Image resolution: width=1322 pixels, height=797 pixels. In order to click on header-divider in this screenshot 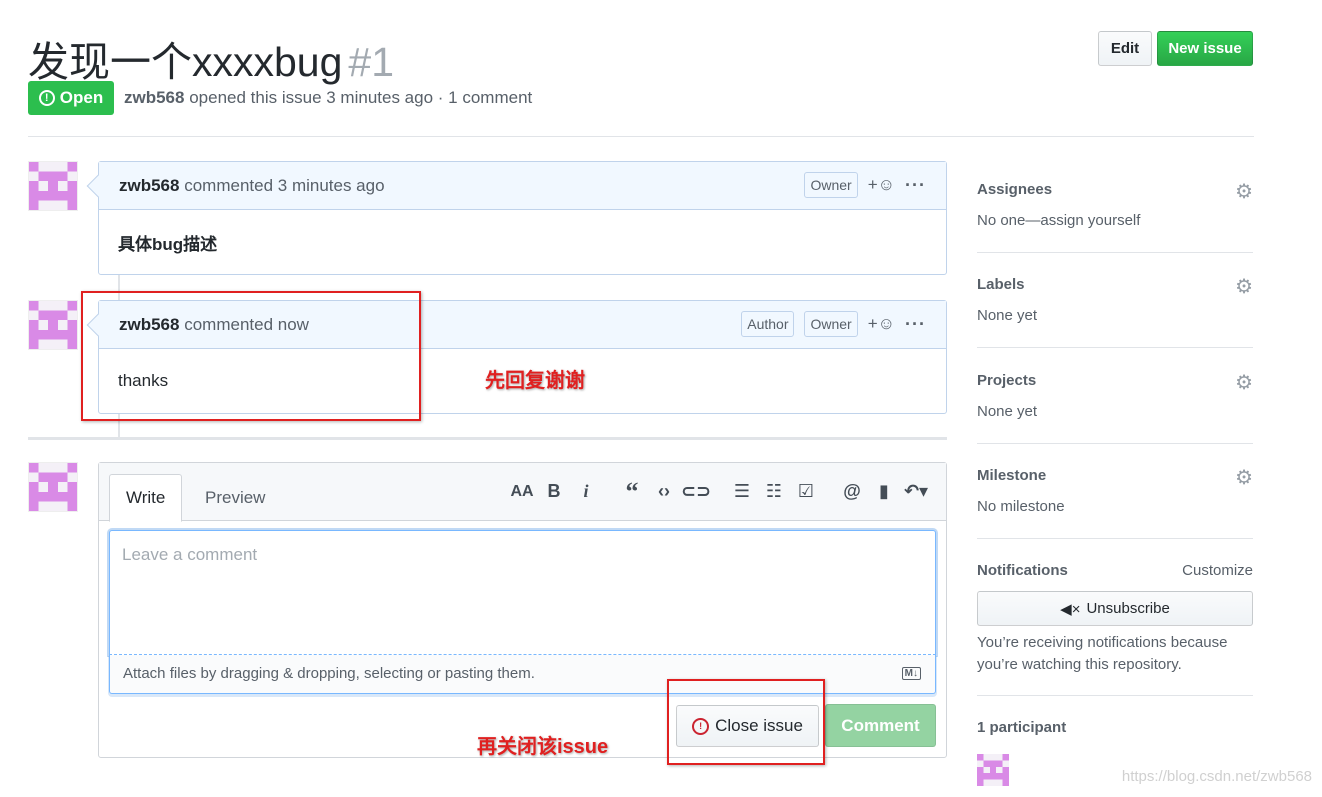, I will do `click(641, 136)`.